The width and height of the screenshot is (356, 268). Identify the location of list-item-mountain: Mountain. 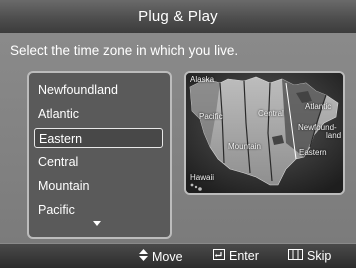
(98, 186).